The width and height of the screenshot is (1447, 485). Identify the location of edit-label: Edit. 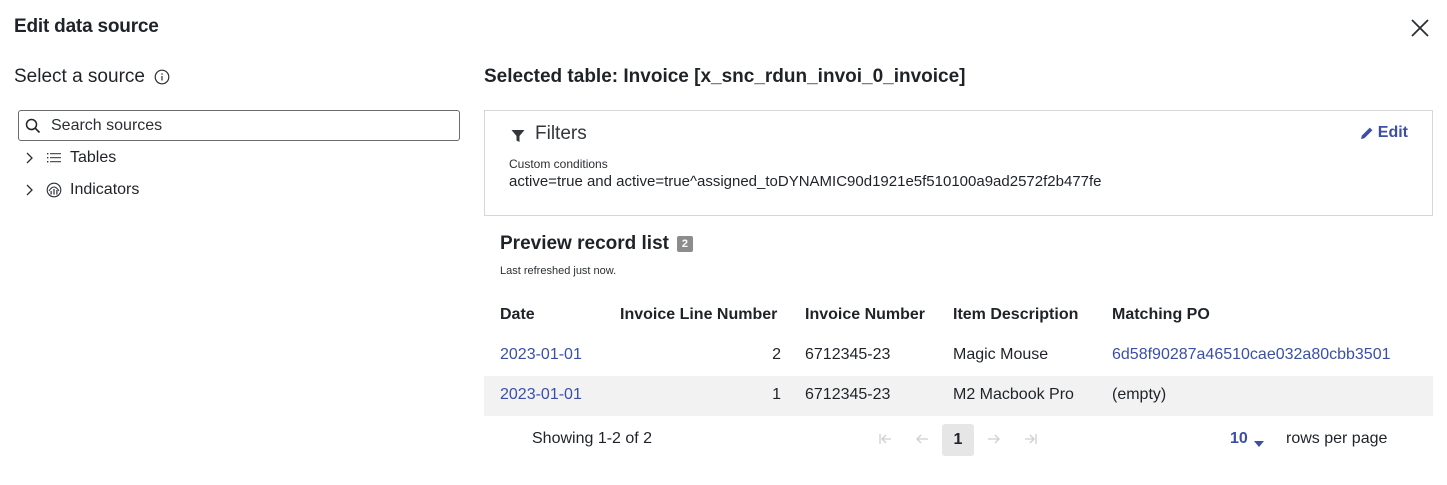
(1392, 132).